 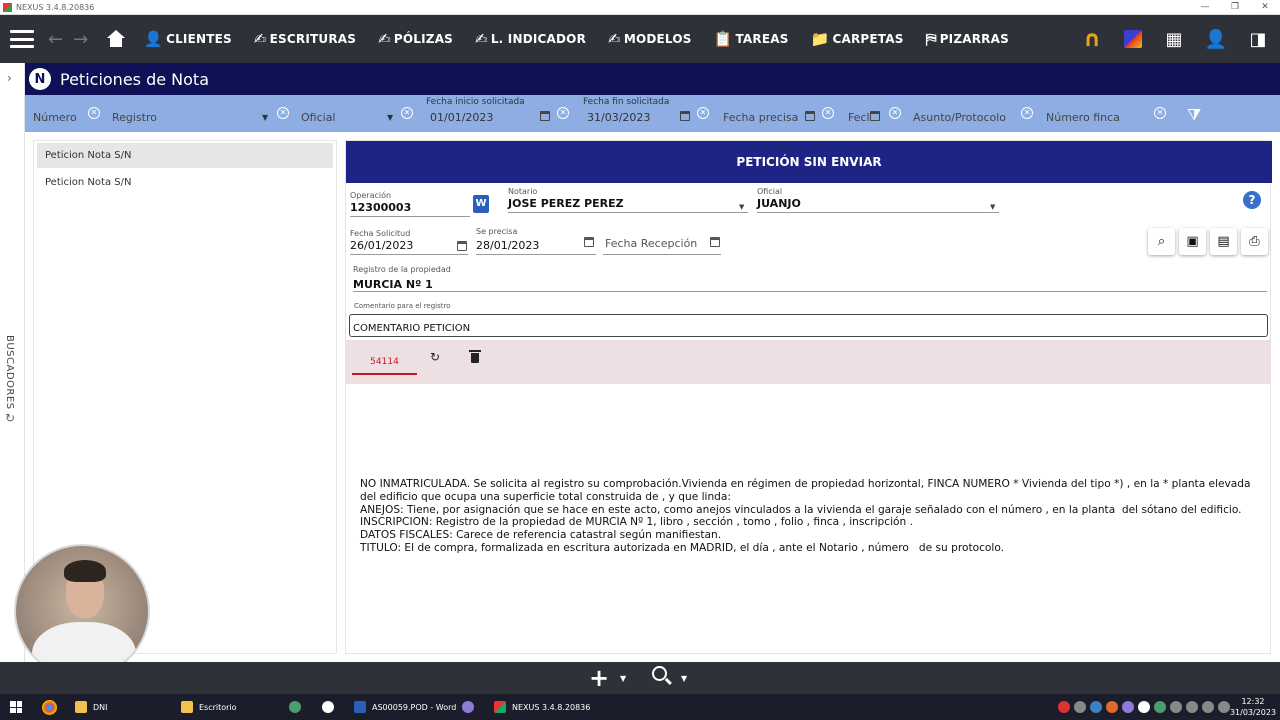 I want to click on filter-fecha-inicio: Fecha inicio solicitada 01/01/2023 ✕, so click(x=497, y=113).